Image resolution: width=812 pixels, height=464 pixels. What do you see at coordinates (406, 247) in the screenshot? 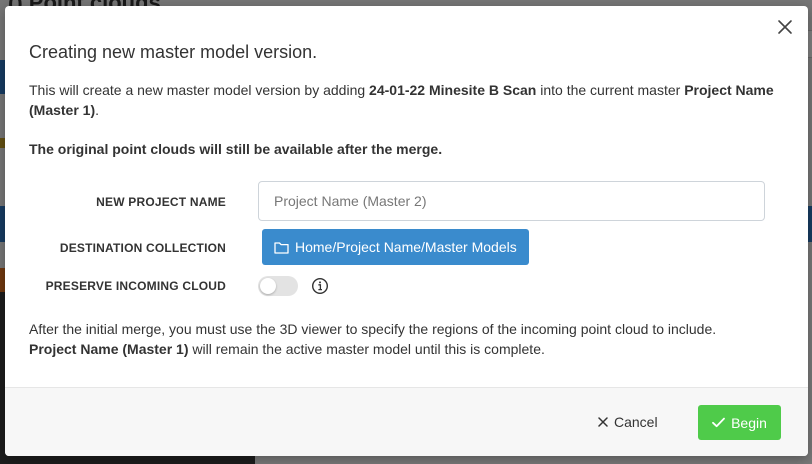
I see `destination-collection-value: Home/Project Name/Master Models` at bounding box center [406, 247].